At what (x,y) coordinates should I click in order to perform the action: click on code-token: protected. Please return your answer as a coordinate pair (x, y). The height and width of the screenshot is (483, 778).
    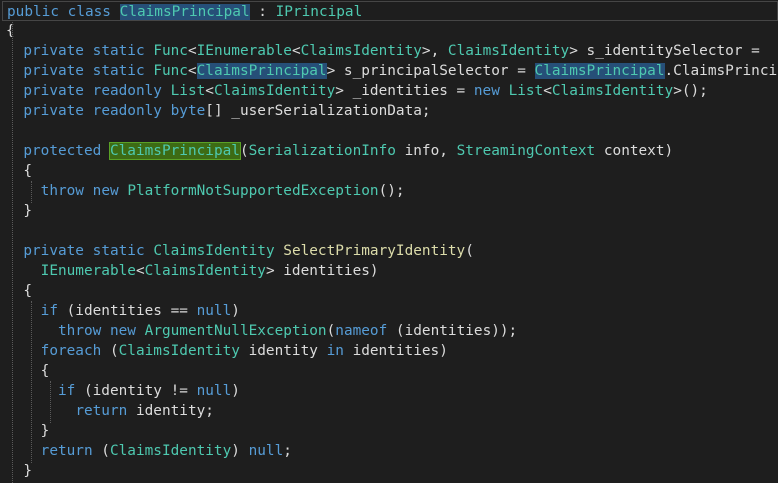
    Looking at the image, I should click on (62, 151).